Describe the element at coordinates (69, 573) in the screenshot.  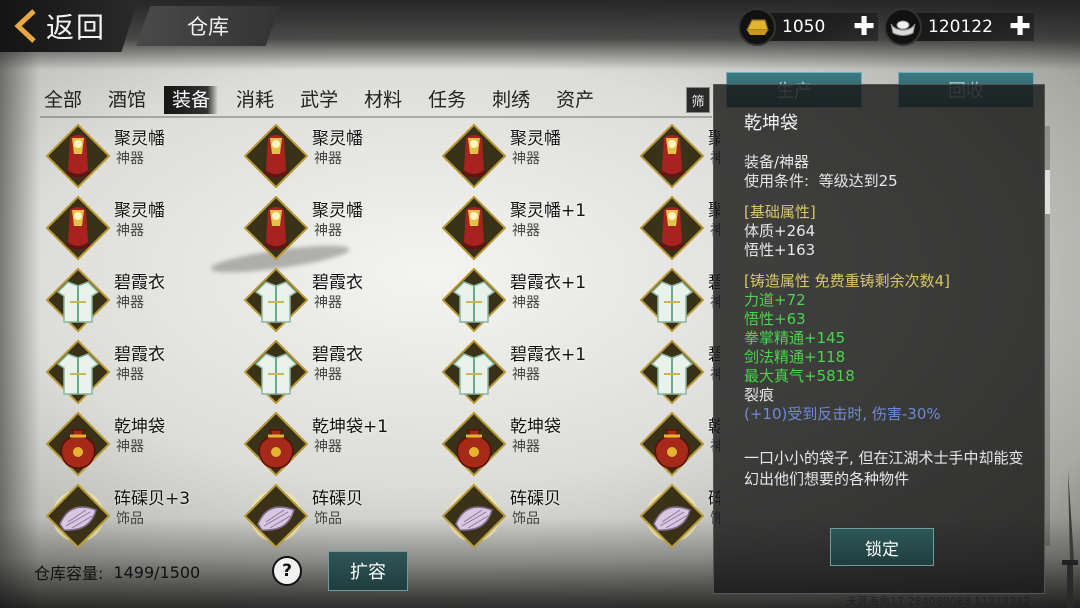
I see `capacity-label: 仓库容量:` at that location.